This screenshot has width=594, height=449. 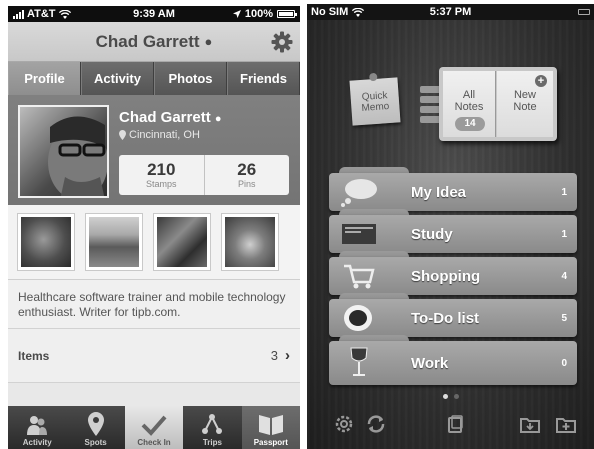 I want to click on tabbar-passport: Passport, so click(x=270, y=427).